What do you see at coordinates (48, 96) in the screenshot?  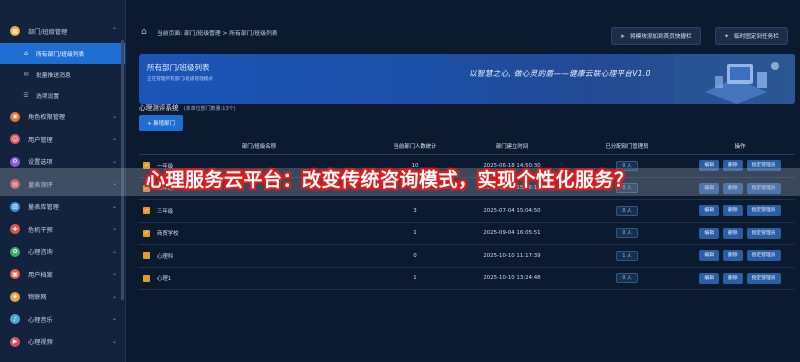 I see `sidebar-subitem-label: 选项设置` at bounding box center [48, 96].